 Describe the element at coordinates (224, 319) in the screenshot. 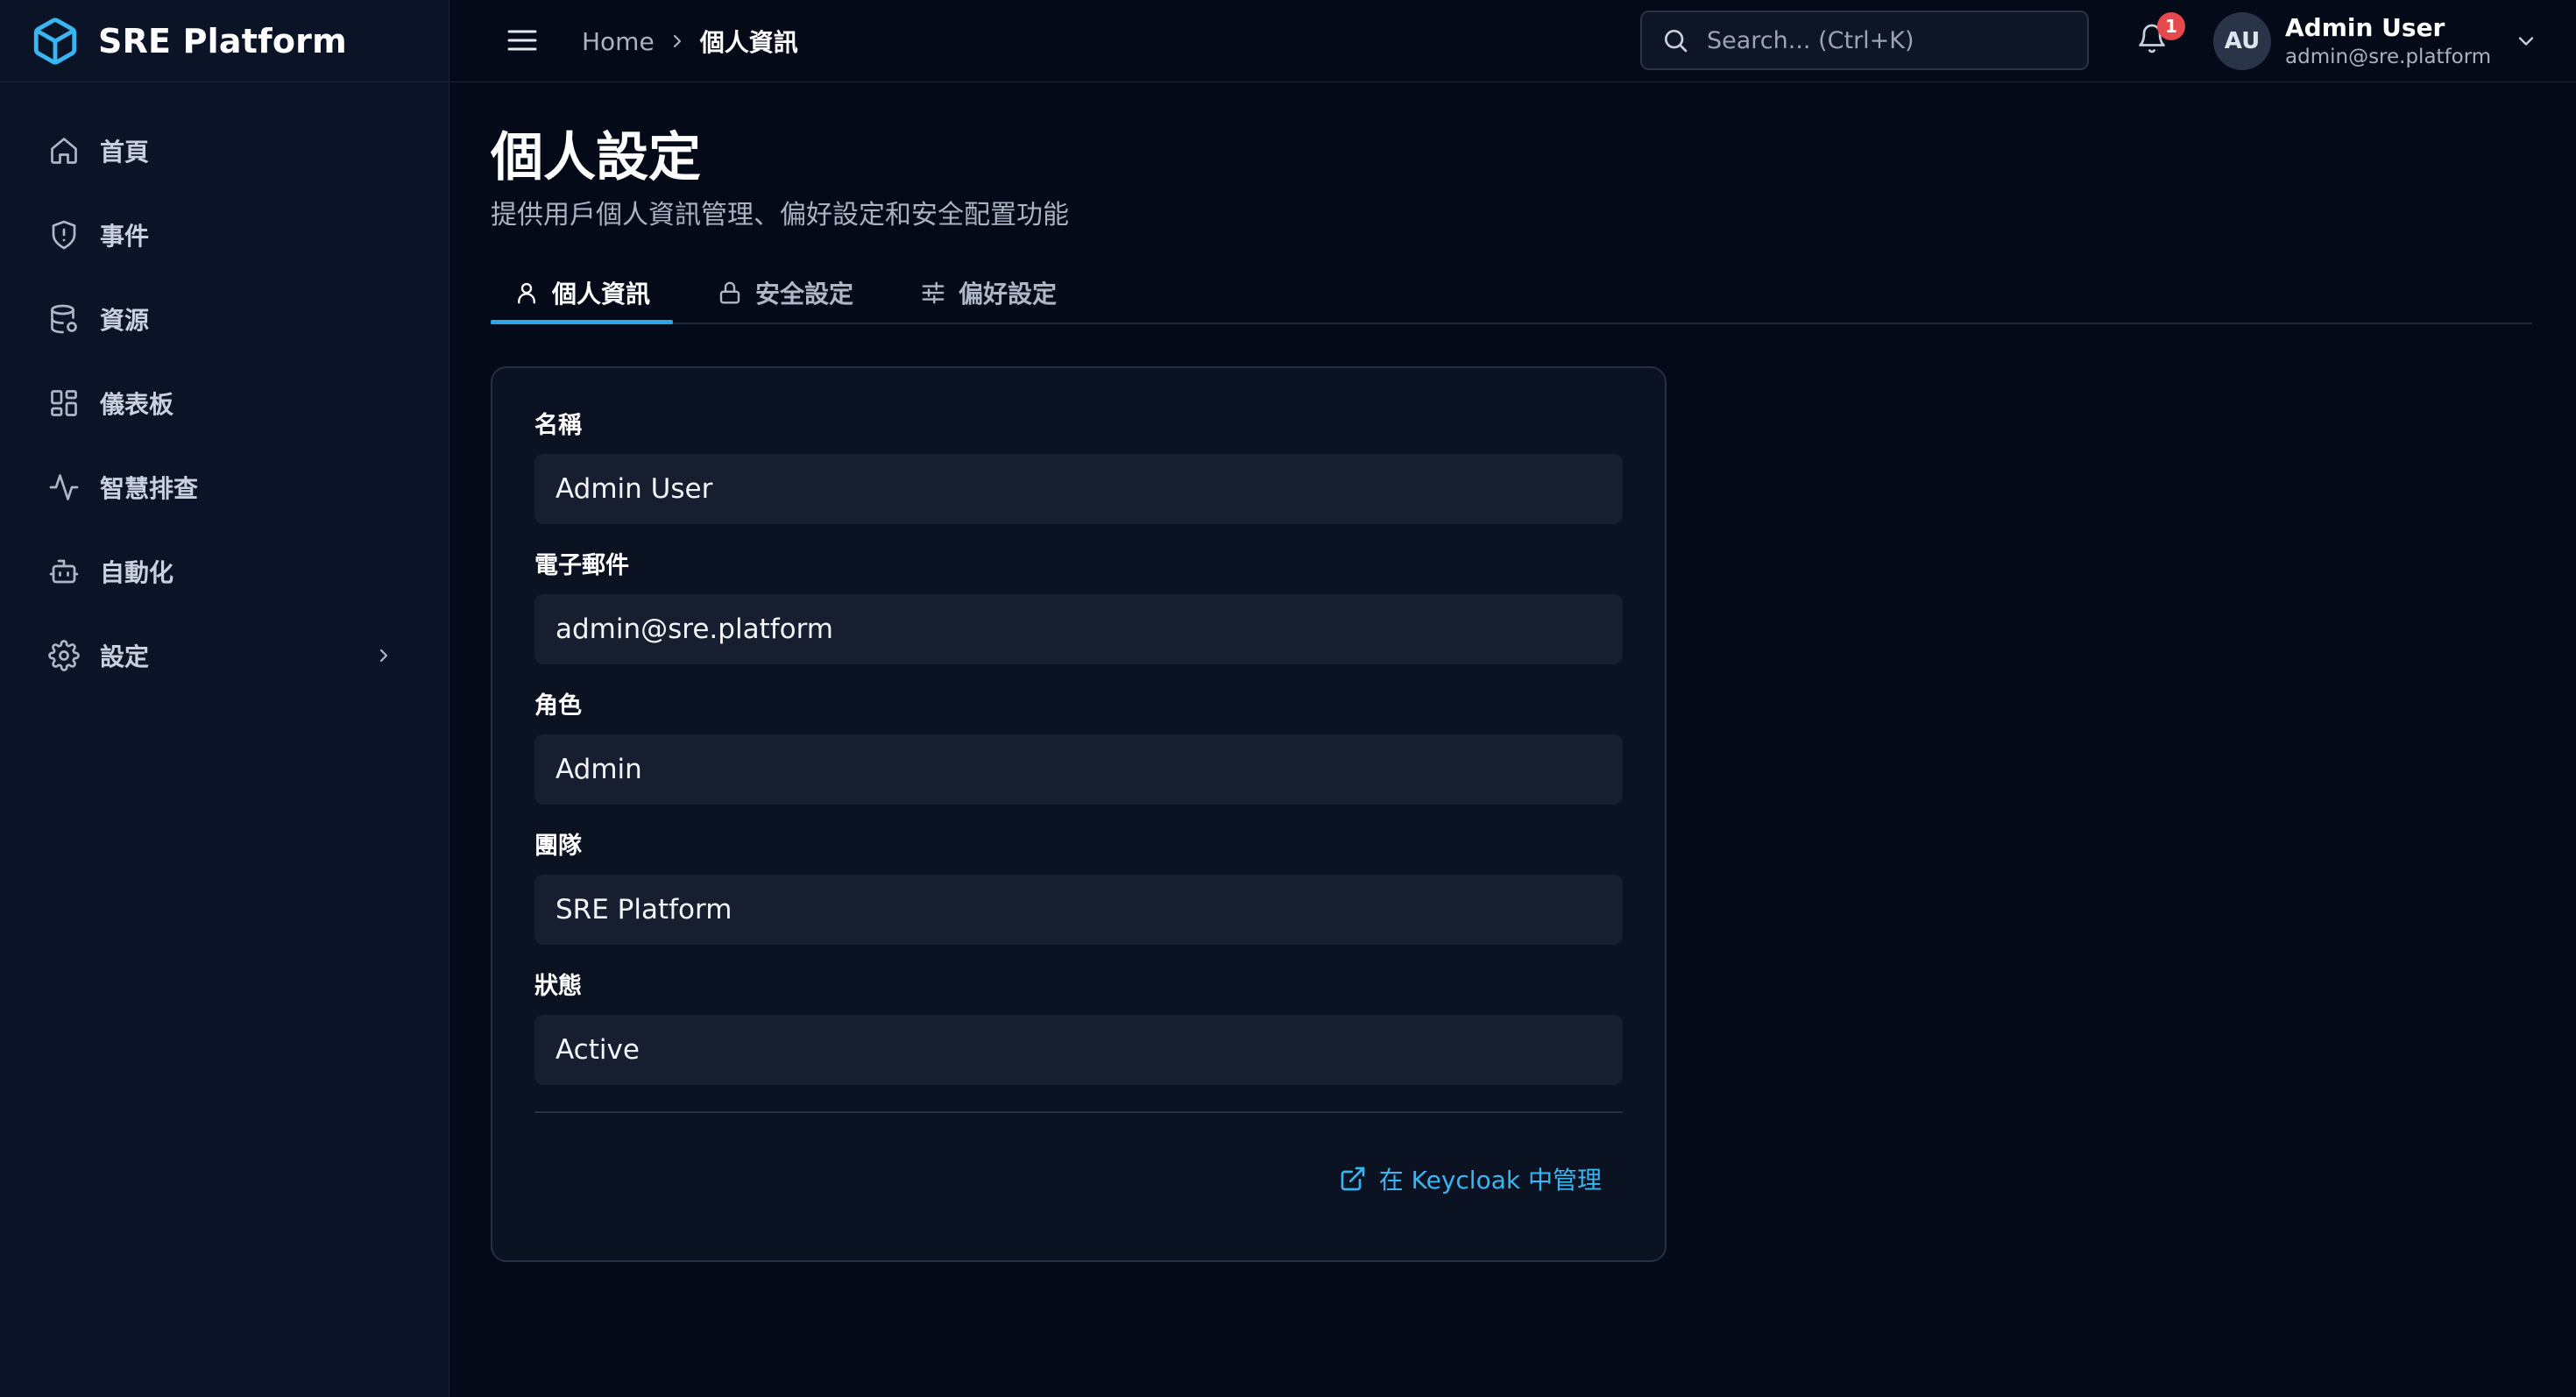

I see `sidebar-item-resources: 資源` at that location.